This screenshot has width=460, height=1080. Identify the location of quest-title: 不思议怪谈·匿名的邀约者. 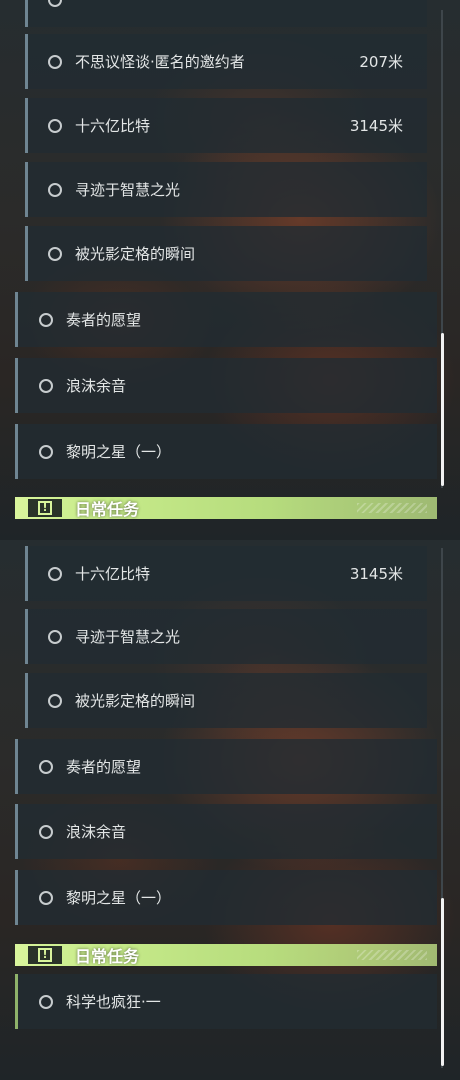
(160, 62).